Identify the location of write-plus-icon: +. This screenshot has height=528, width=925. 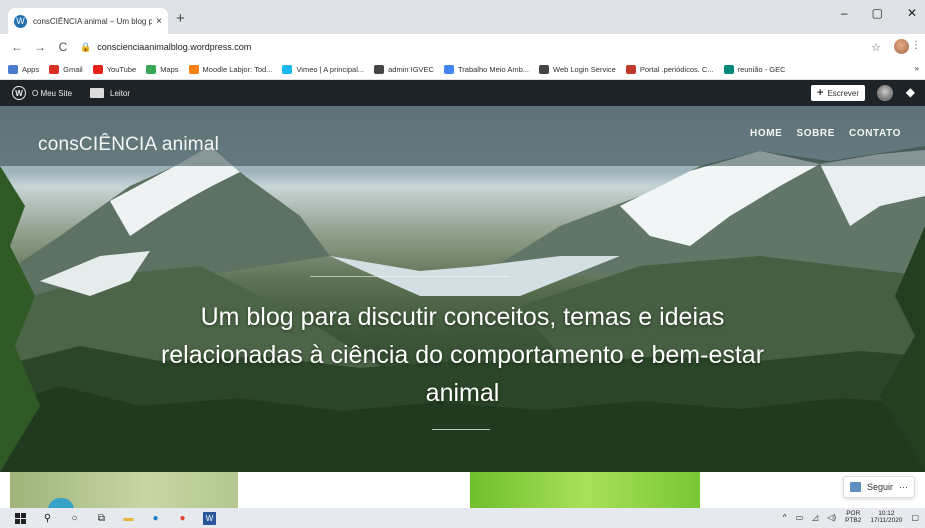
(820, 92).